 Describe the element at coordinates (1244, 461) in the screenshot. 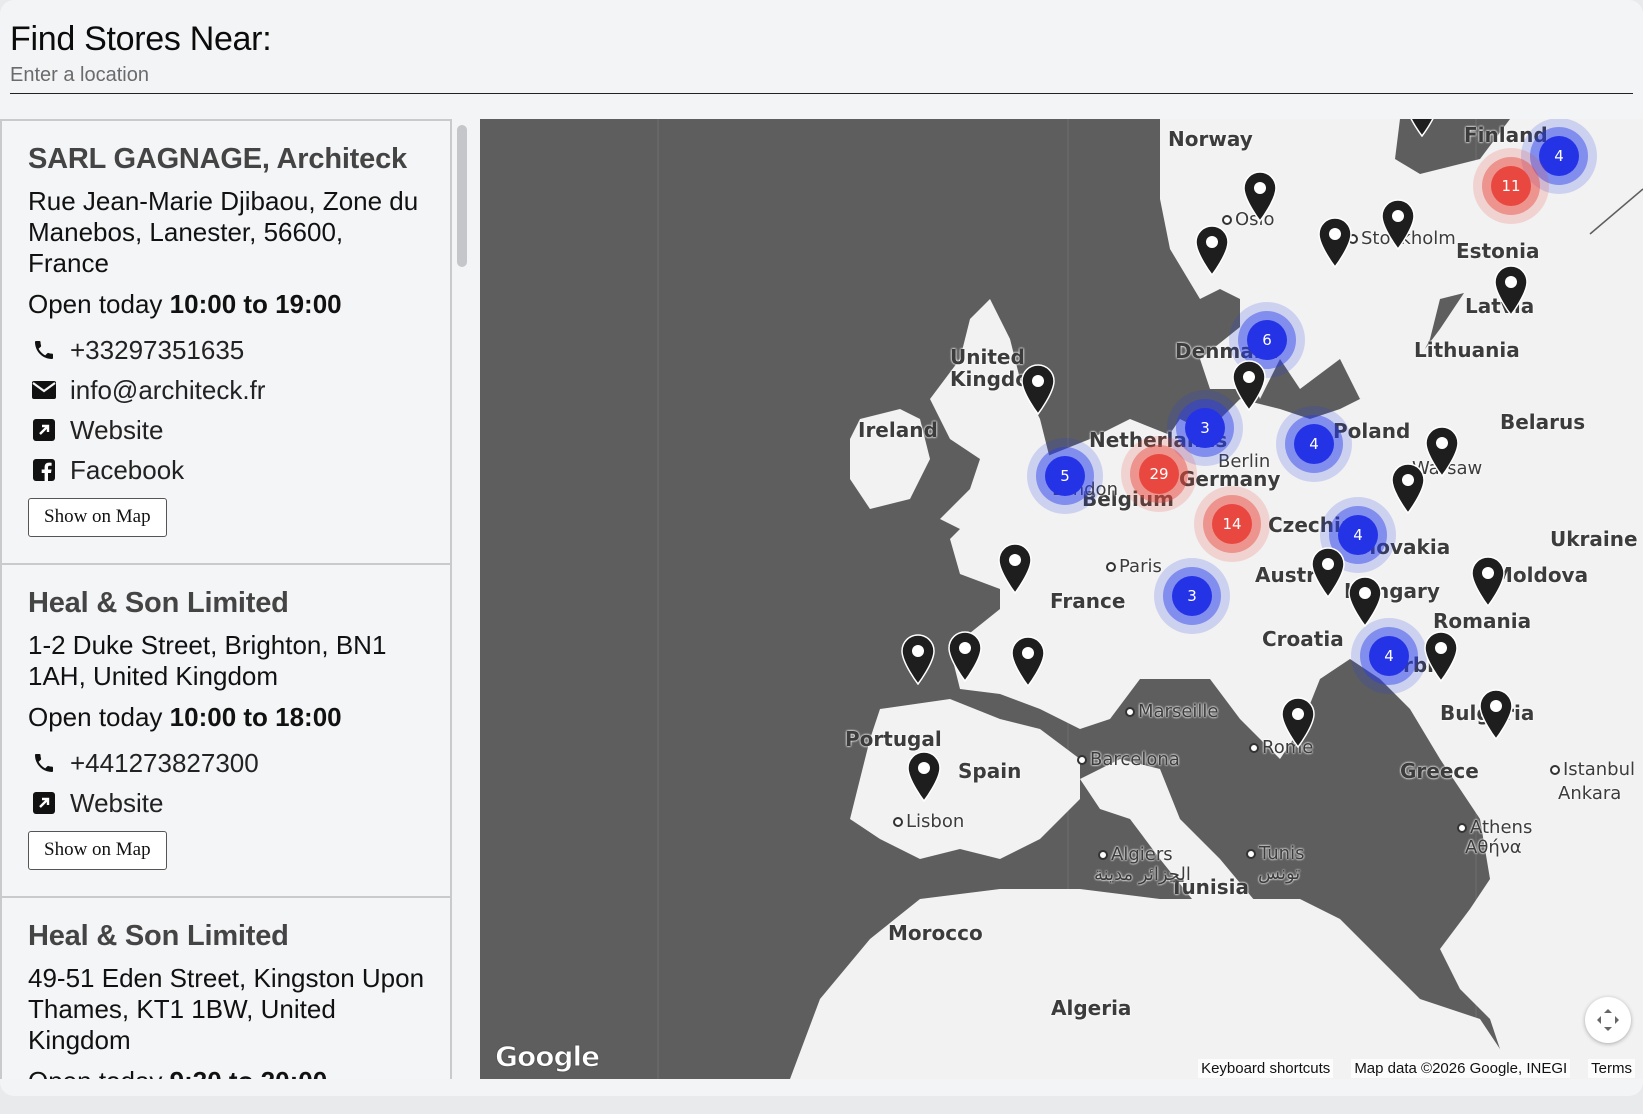

I see `city-label: Berlin` at that location.